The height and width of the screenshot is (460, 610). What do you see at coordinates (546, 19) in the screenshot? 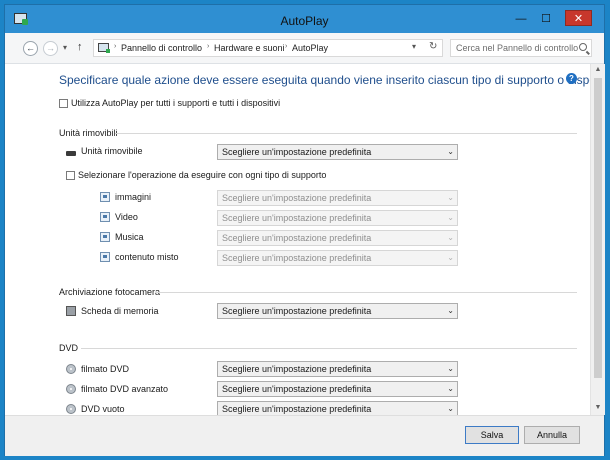
I see `maximize-button: ☐` at bounding box center [546, 19].